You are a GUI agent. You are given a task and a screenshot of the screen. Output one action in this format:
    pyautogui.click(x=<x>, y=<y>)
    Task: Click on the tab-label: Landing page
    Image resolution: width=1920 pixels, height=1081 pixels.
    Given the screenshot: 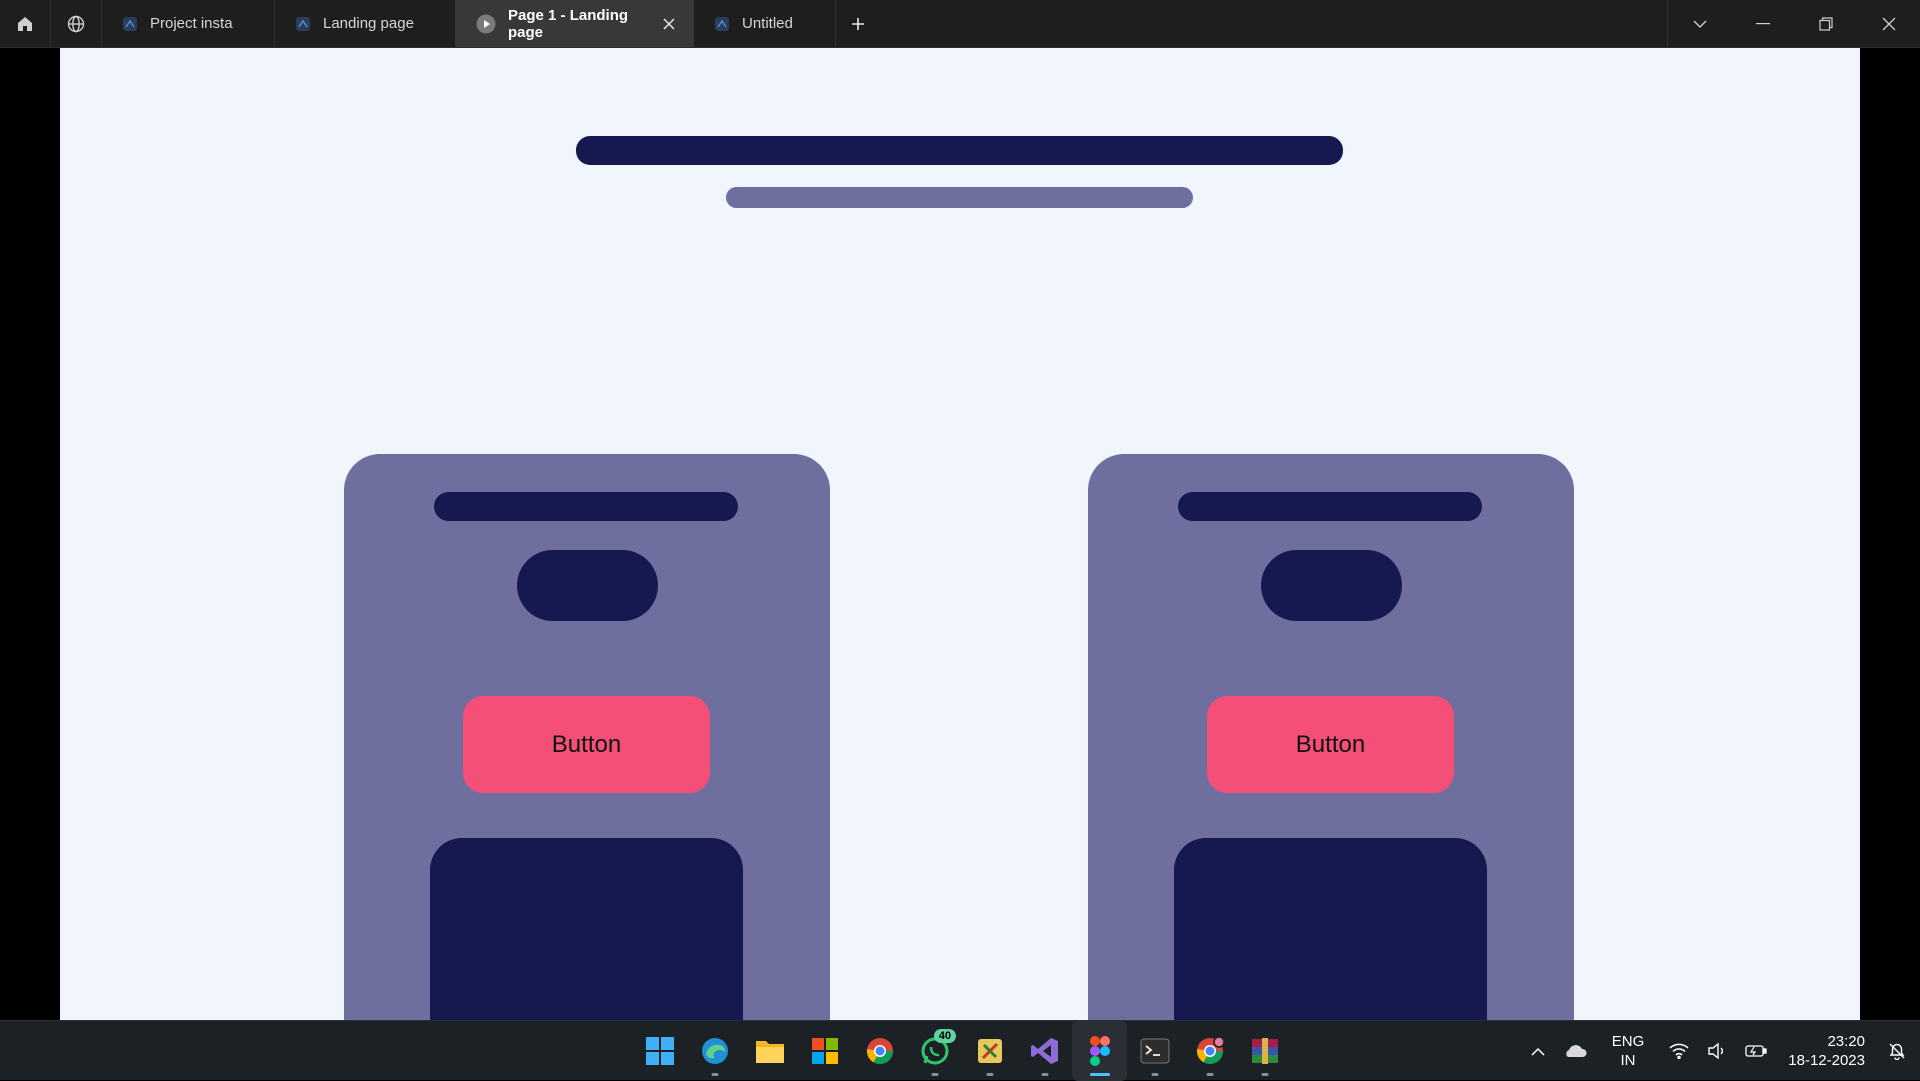 What is the action you would take?
    pyautogui.click(x=368, y=23)
    